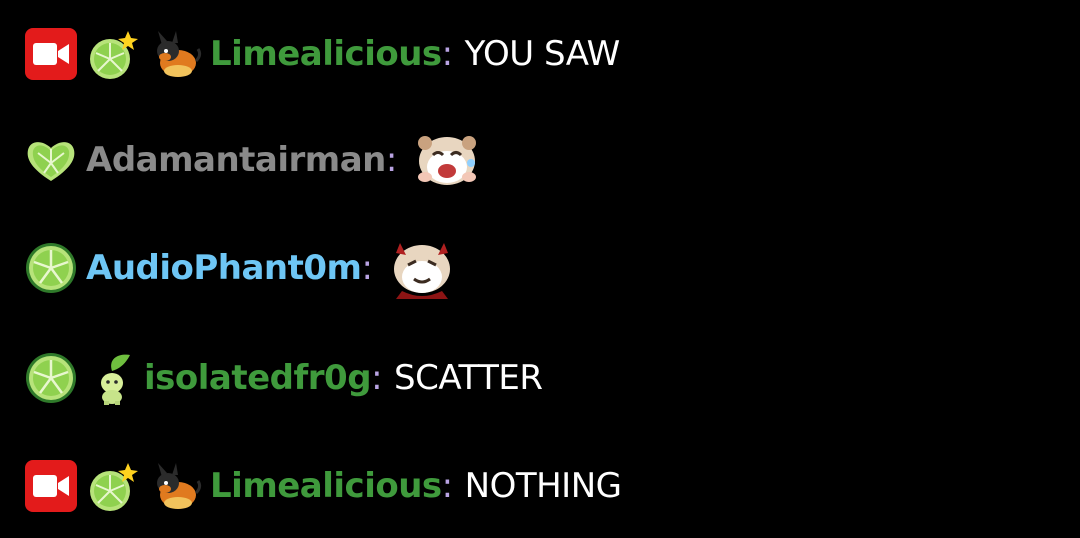 The image size is (1080, 538). I want to click on chat-message: Adamantairman :, so click(254, 161).